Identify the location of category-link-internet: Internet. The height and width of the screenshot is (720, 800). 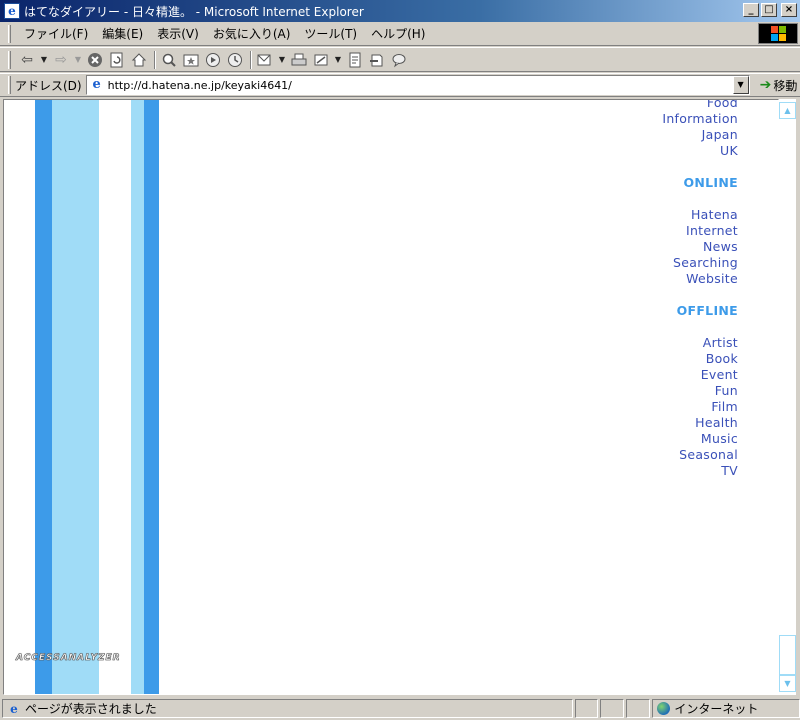
(700, 231).